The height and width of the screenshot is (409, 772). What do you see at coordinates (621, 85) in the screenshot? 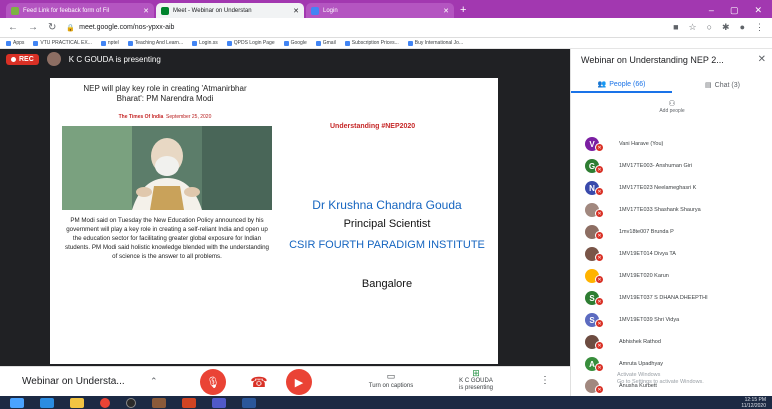
I see `tab-people: 👥 People (66)` at bounding box center [621, 85].